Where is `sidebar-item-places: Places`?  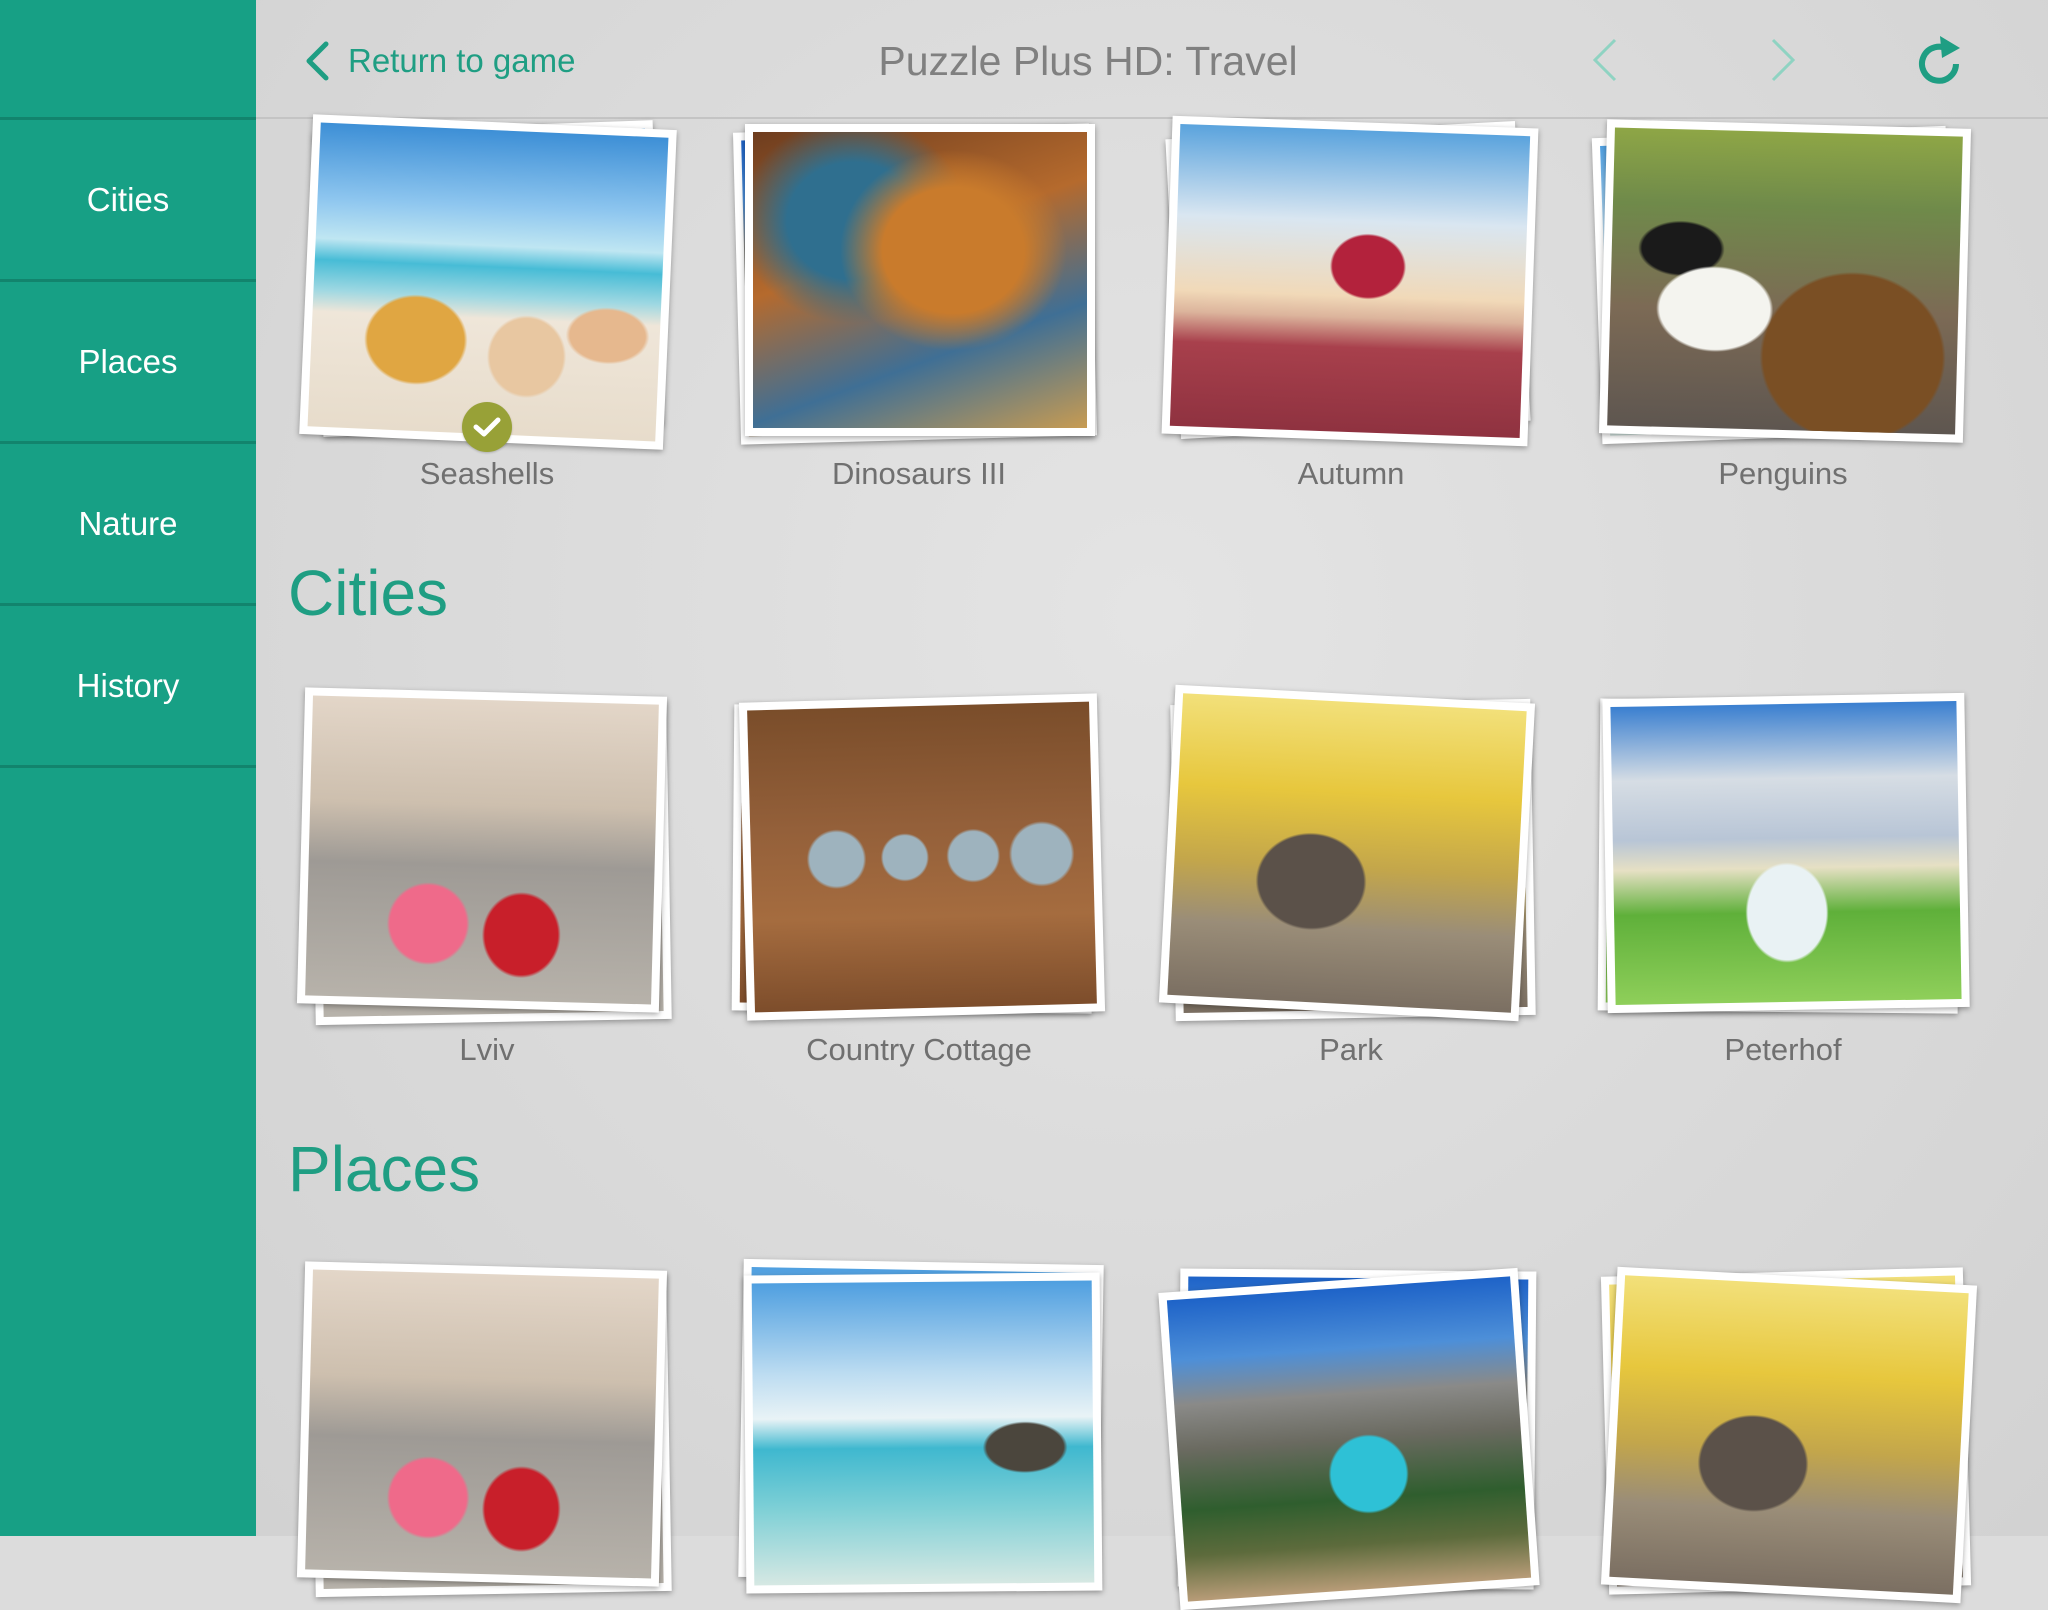 sidebar-item-places: Places is located at coordinates (128, 363).